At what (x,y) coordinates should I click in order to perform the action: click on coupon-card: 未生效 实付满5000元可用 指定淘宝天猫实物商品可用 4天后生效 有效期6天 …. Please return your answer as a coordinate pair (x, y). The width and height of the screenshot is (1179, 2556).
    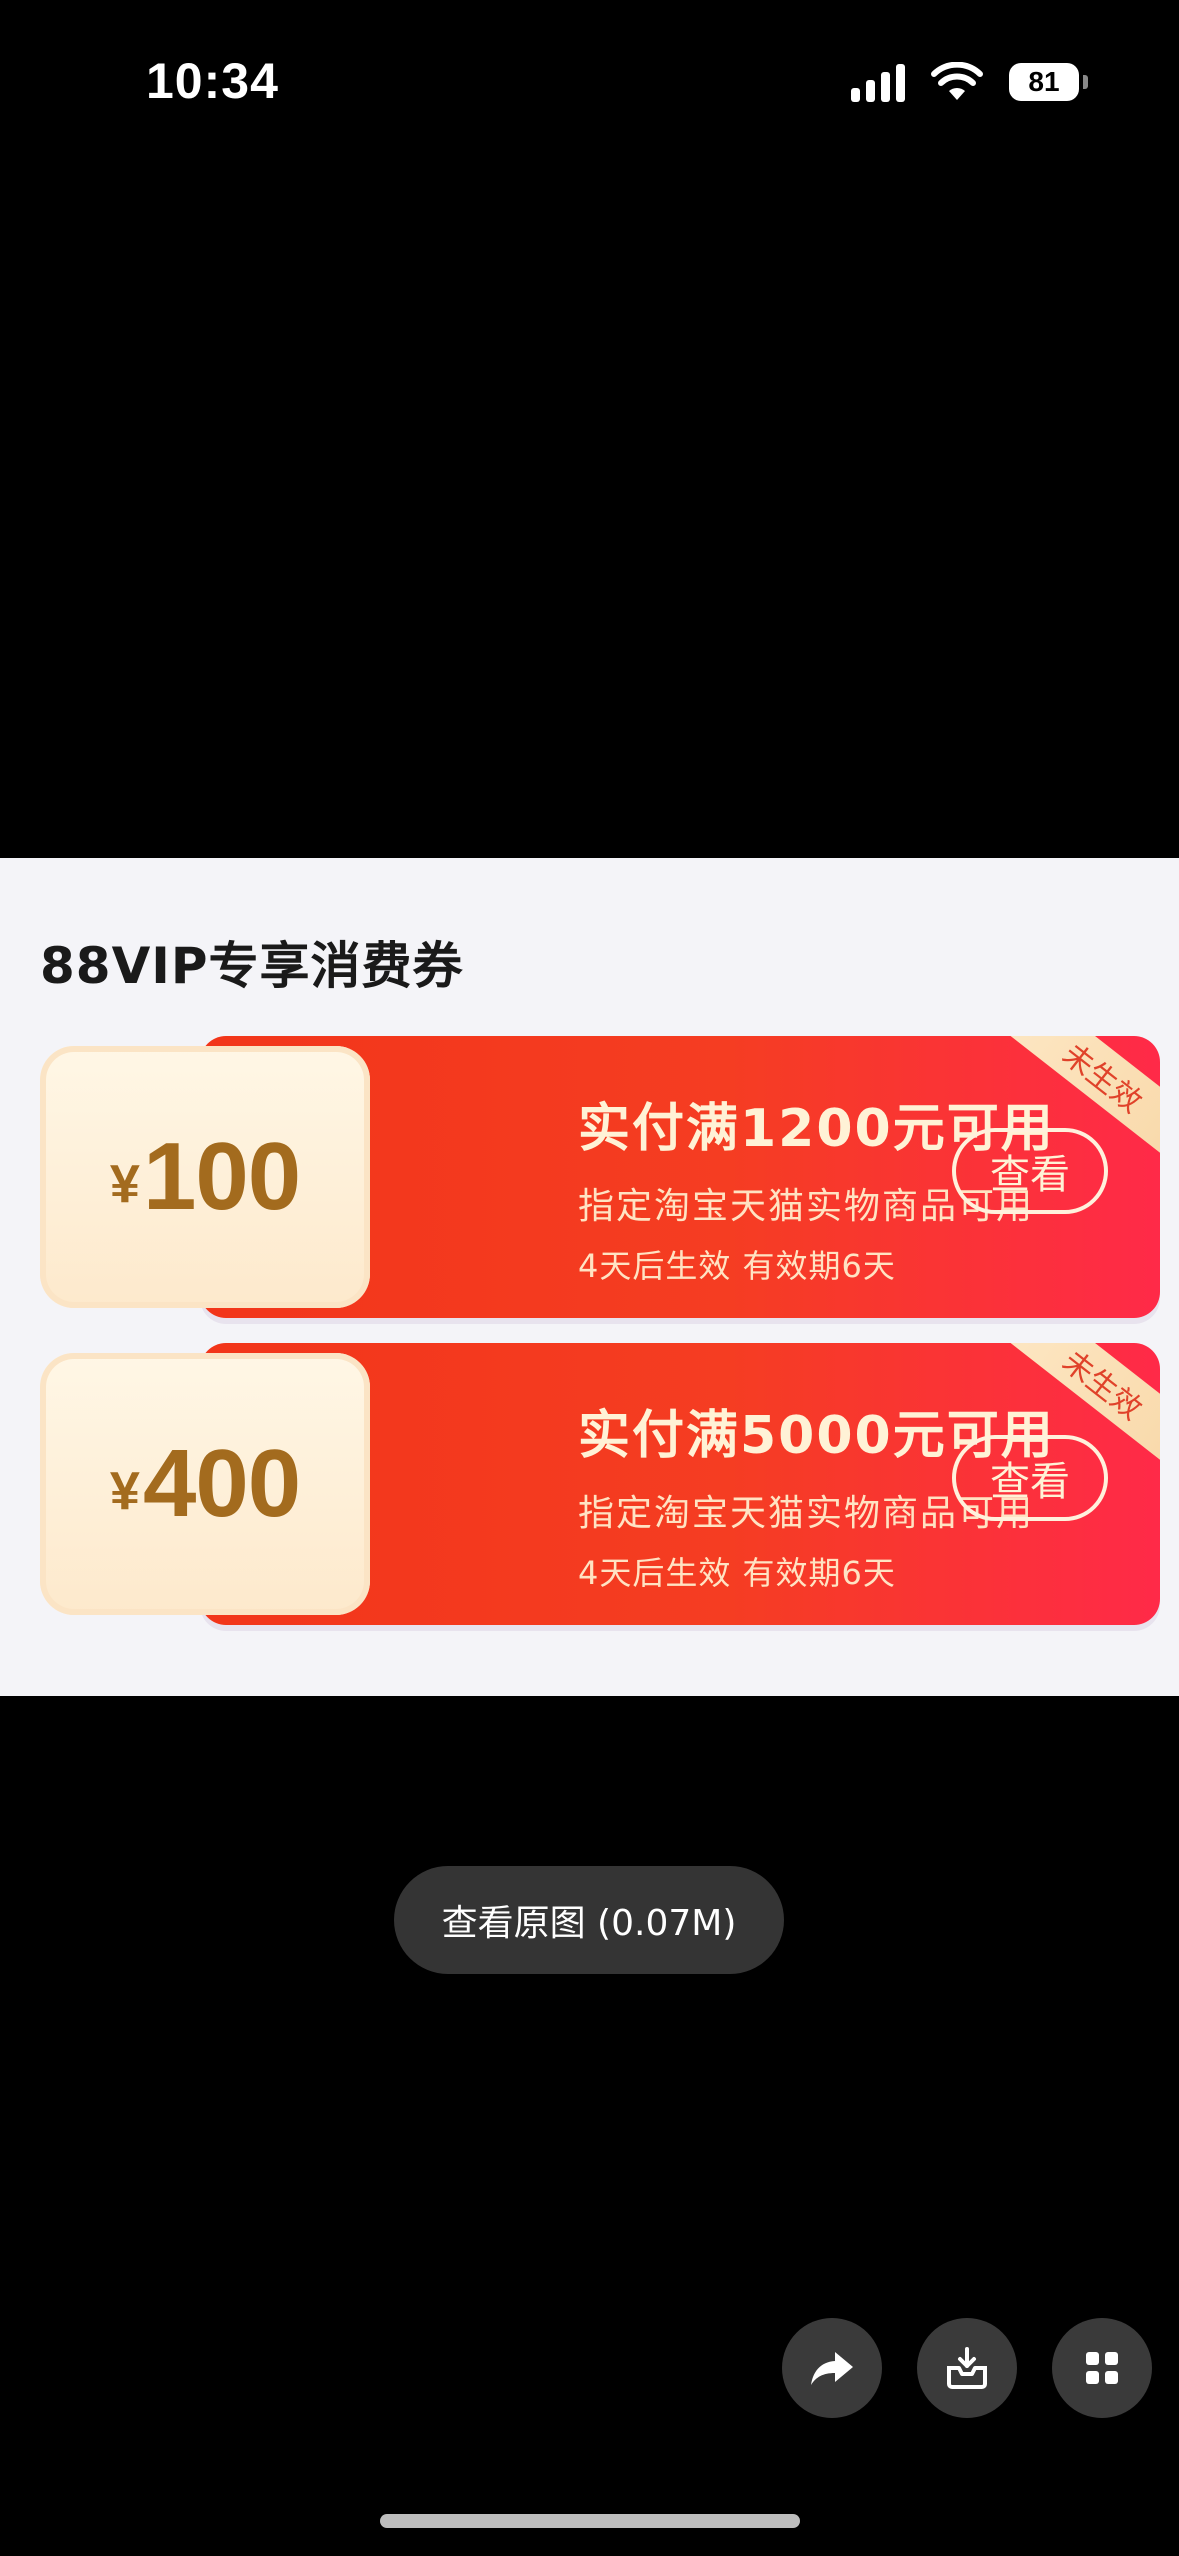
    Looking at the image, I should click on (600, 1484).